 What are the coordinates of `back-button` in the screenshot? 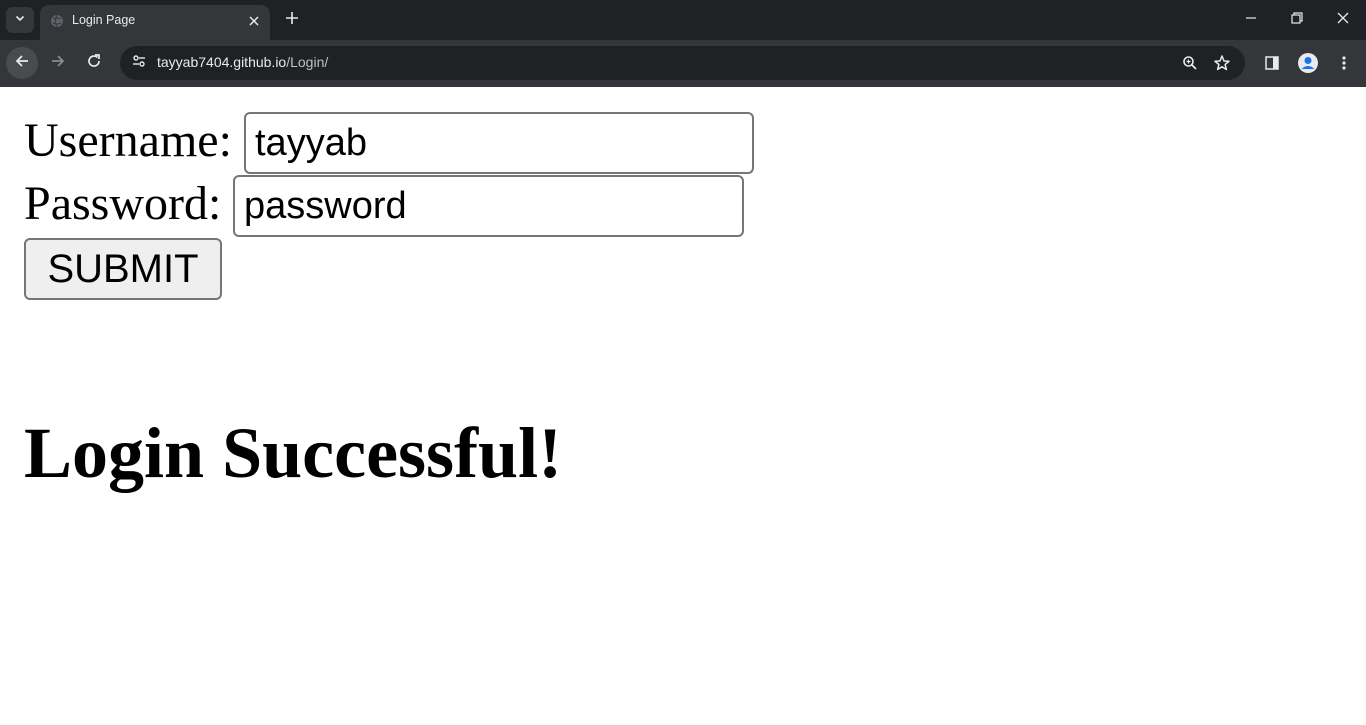 It's located at (22, 63).